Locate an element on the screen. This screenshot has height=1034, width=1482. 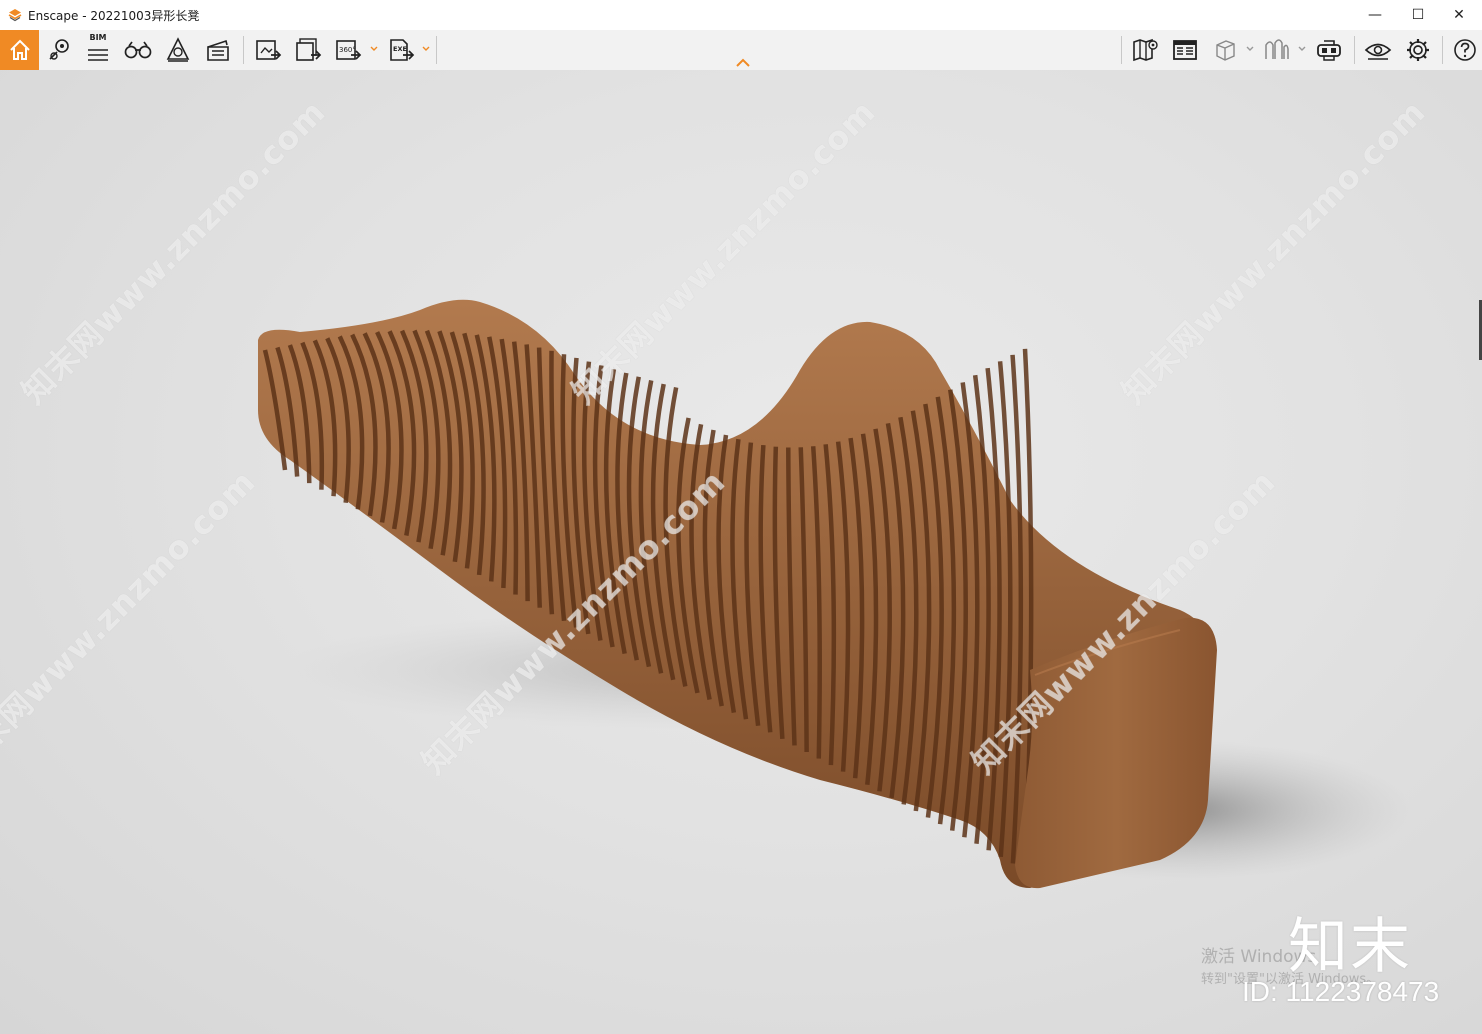
visual-settings-button is located at coordinates (1378, 50).